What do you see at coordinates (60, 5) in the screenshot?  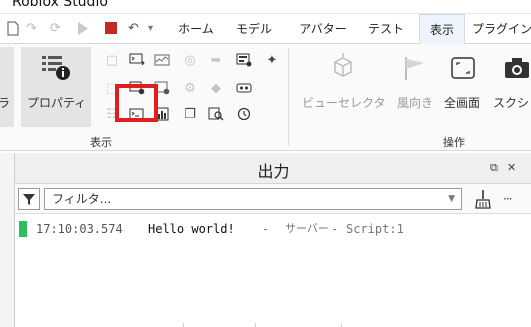 I see `window-title: Roblox Studio` at bounding box center [60, 5].